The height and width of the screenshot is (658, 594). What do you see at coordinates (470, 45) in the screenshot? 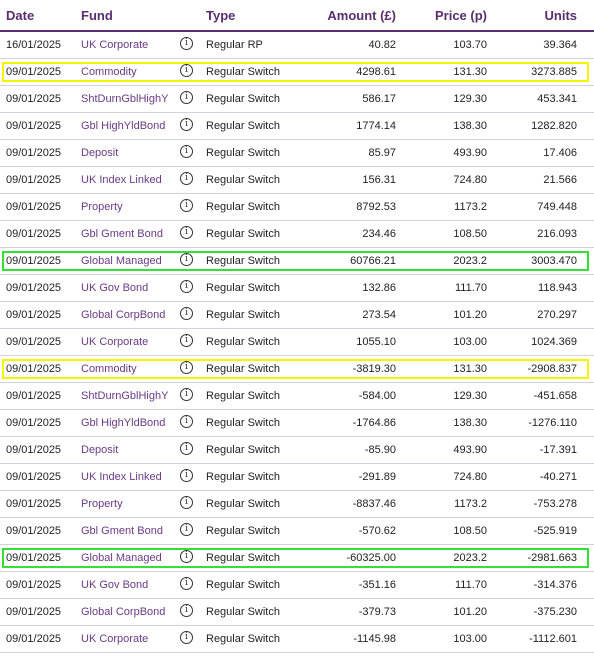
I see `price-cell: 103.70` at bounding box center [470, 45].